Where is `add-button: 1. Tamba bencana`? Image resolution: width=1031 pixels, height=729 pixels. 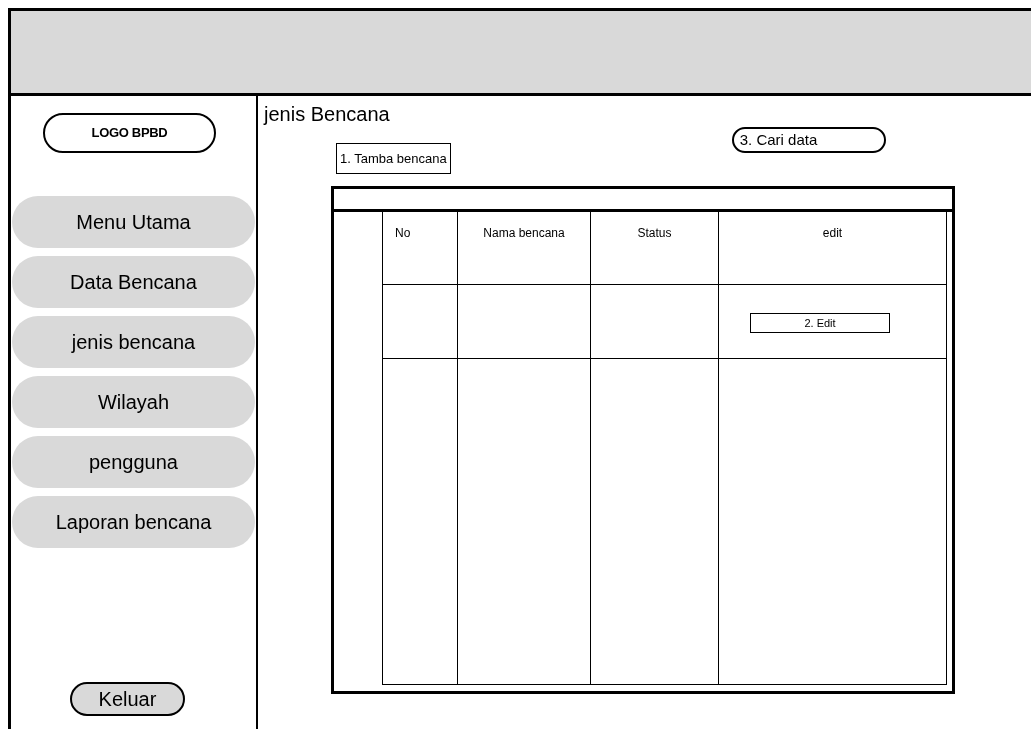 add-button: 1. Tamba bencana is located at coordinates (393, 158).